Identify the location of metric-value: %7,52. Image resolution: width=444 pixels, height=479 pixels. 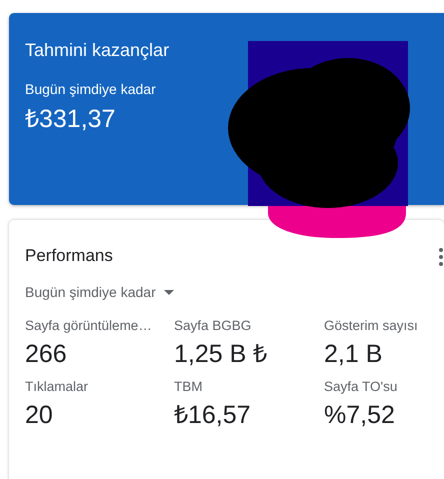
(360, 415).